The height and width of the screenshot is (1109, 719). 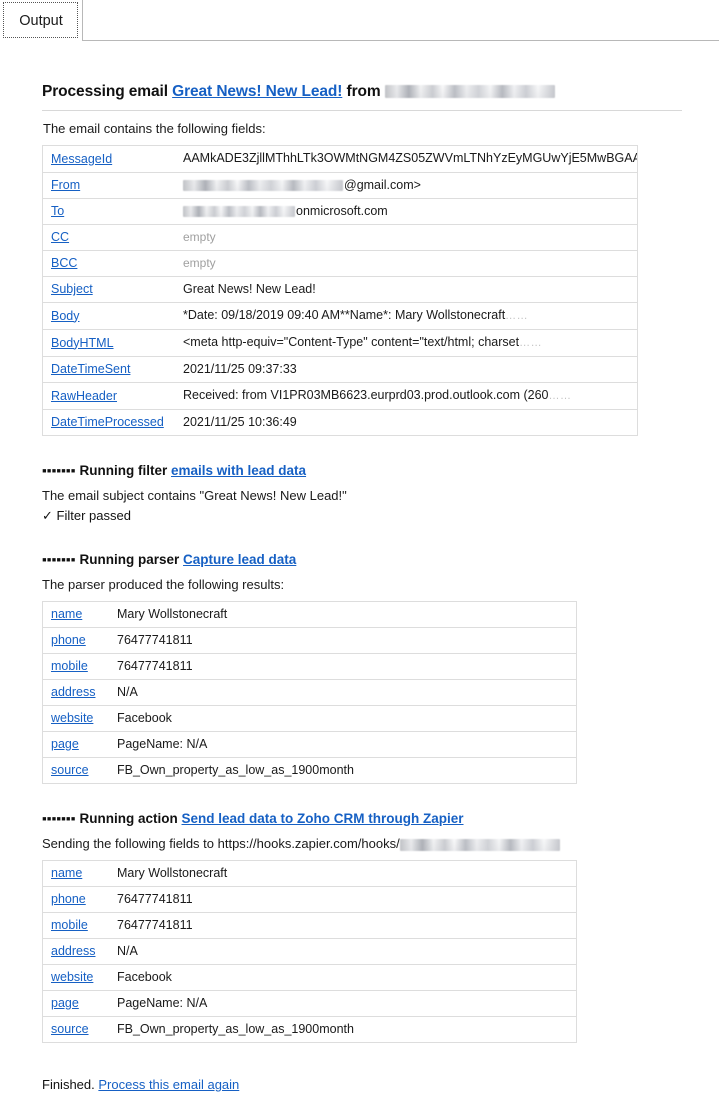 I want to click on parser-field-value-address: N/A, so click(x=343, y=692).